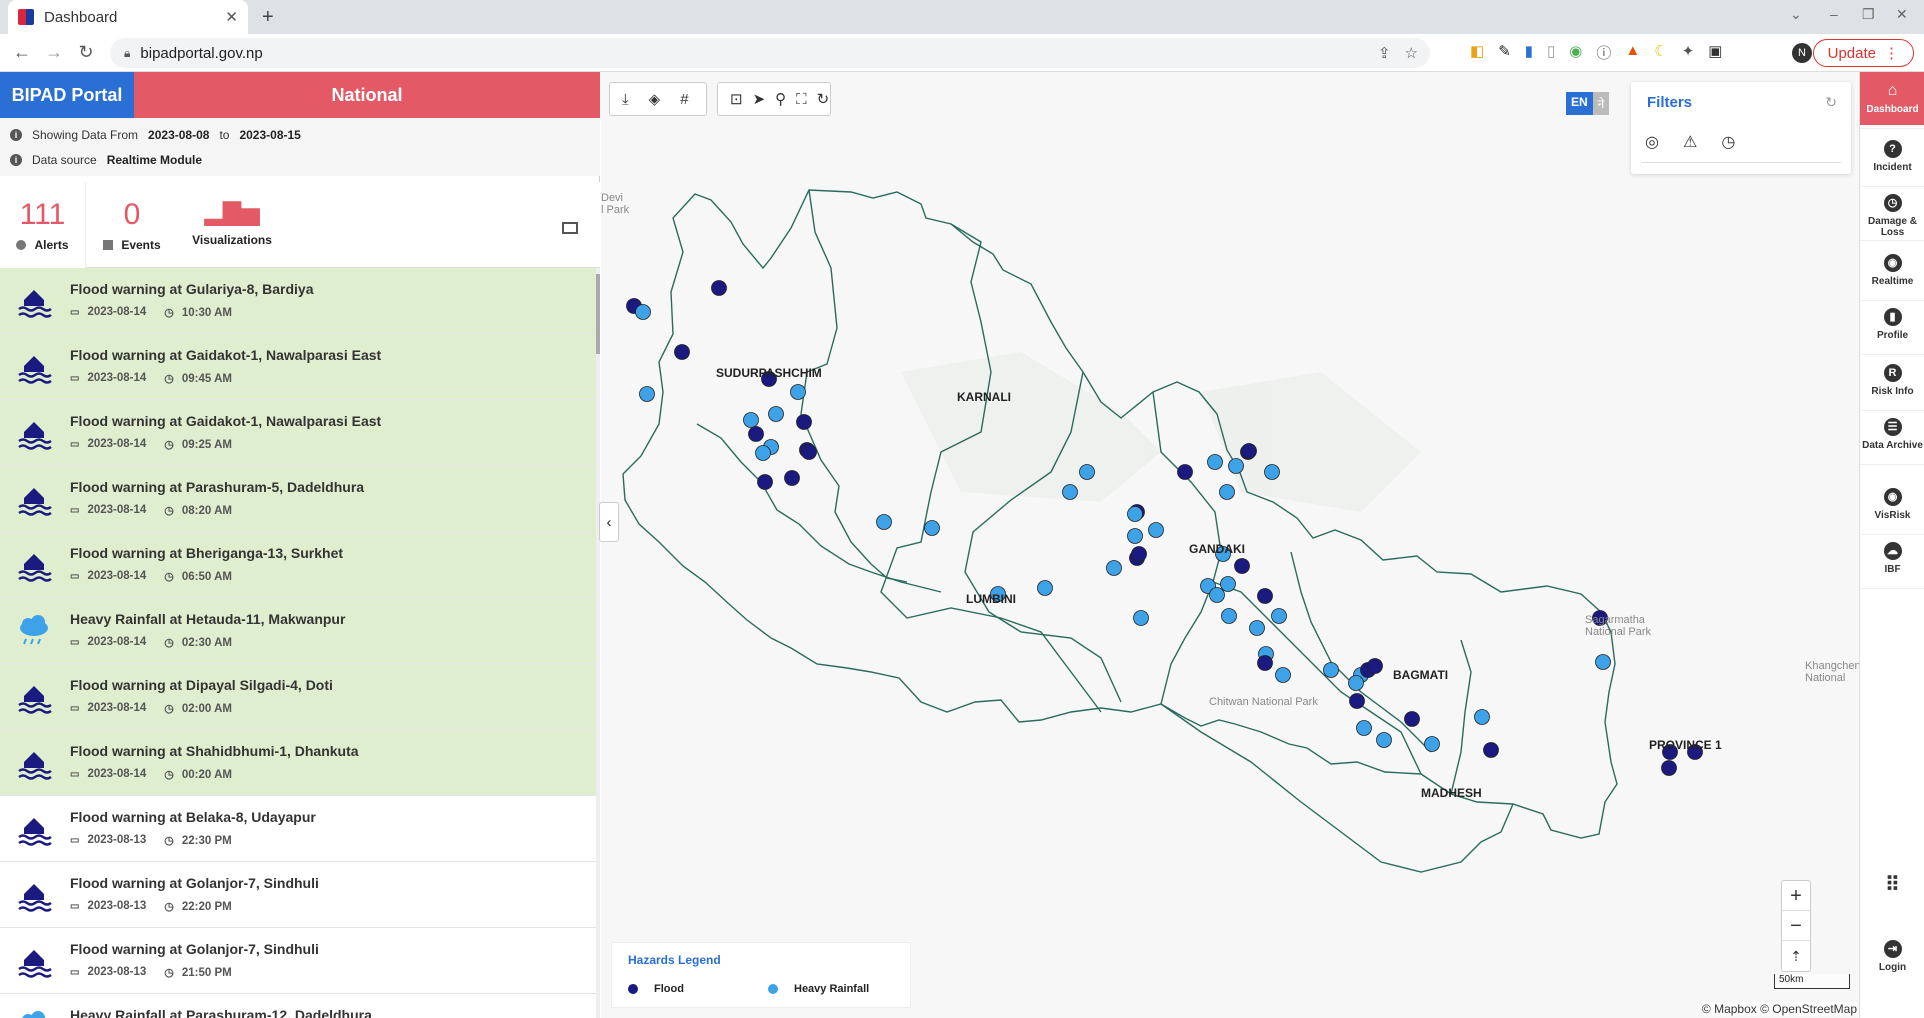 This screenshot has width=1924, height=1018. Describe the element at coordinates (1652, 142) in the screenshot. I see `location-filter-icon: ◎` at that location.